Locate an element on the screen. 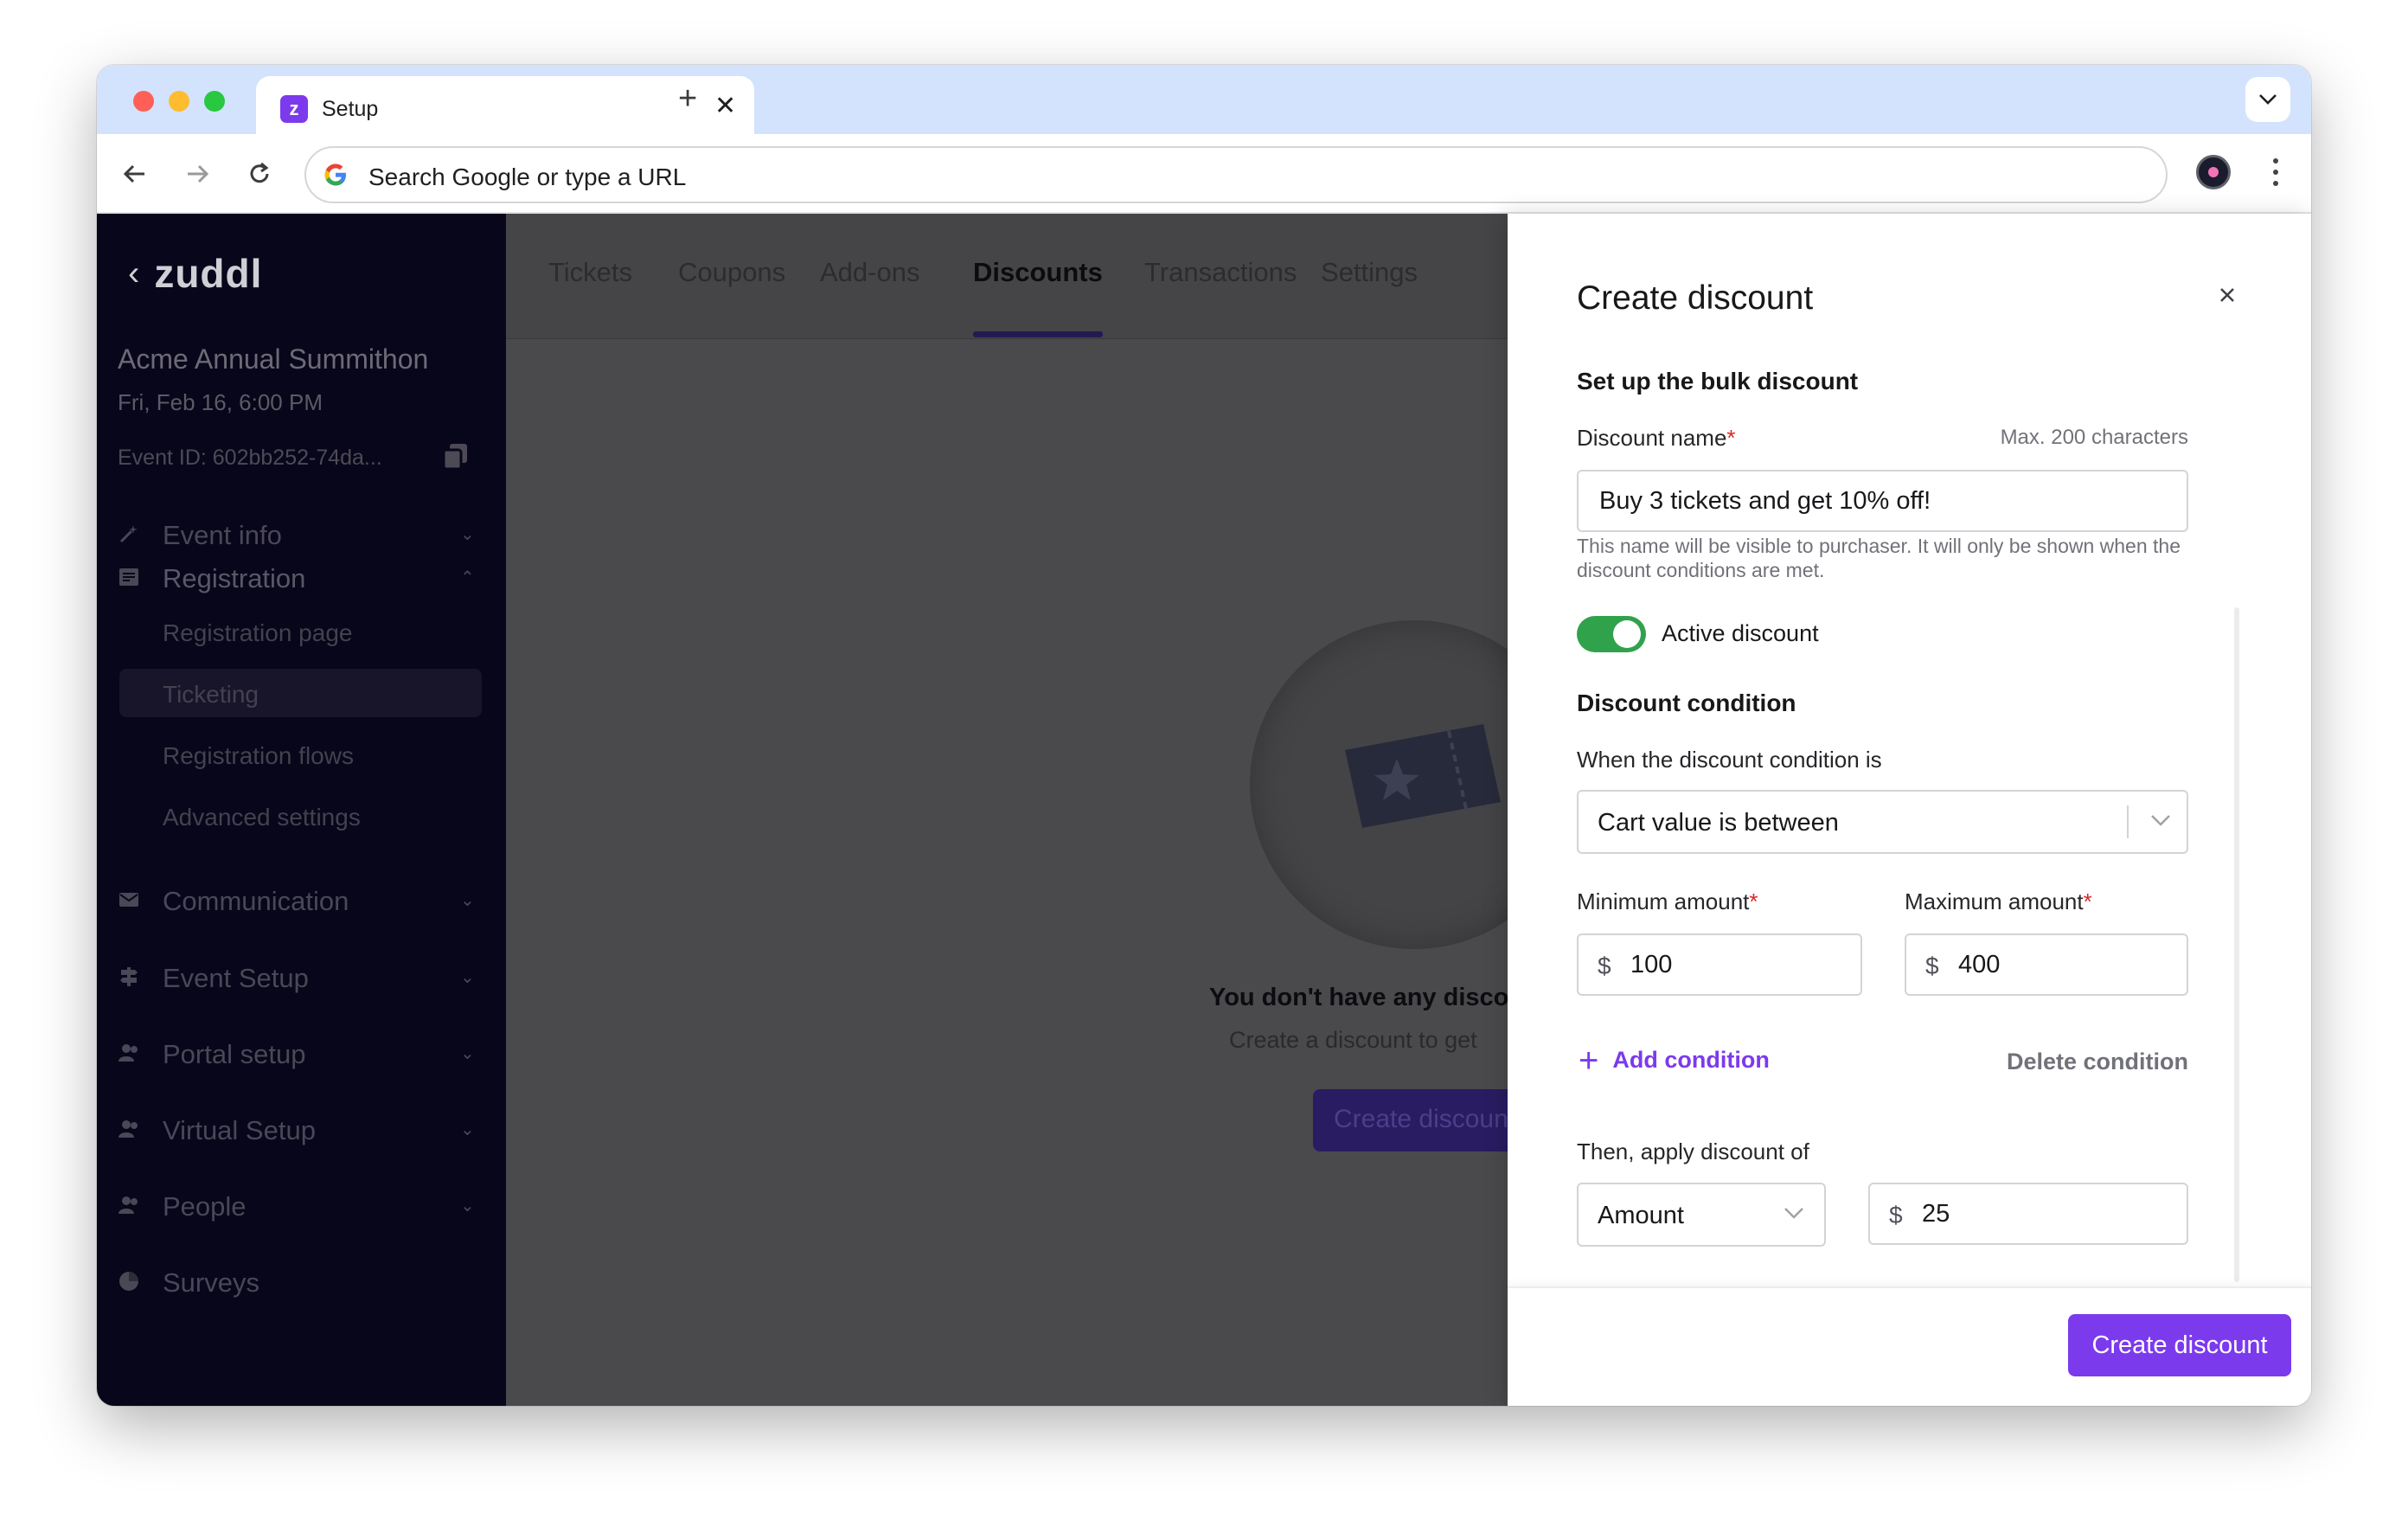 Image resolution: width=2408 pixels, height=1533 pixels. back-button is located at coordinates (135, 174).